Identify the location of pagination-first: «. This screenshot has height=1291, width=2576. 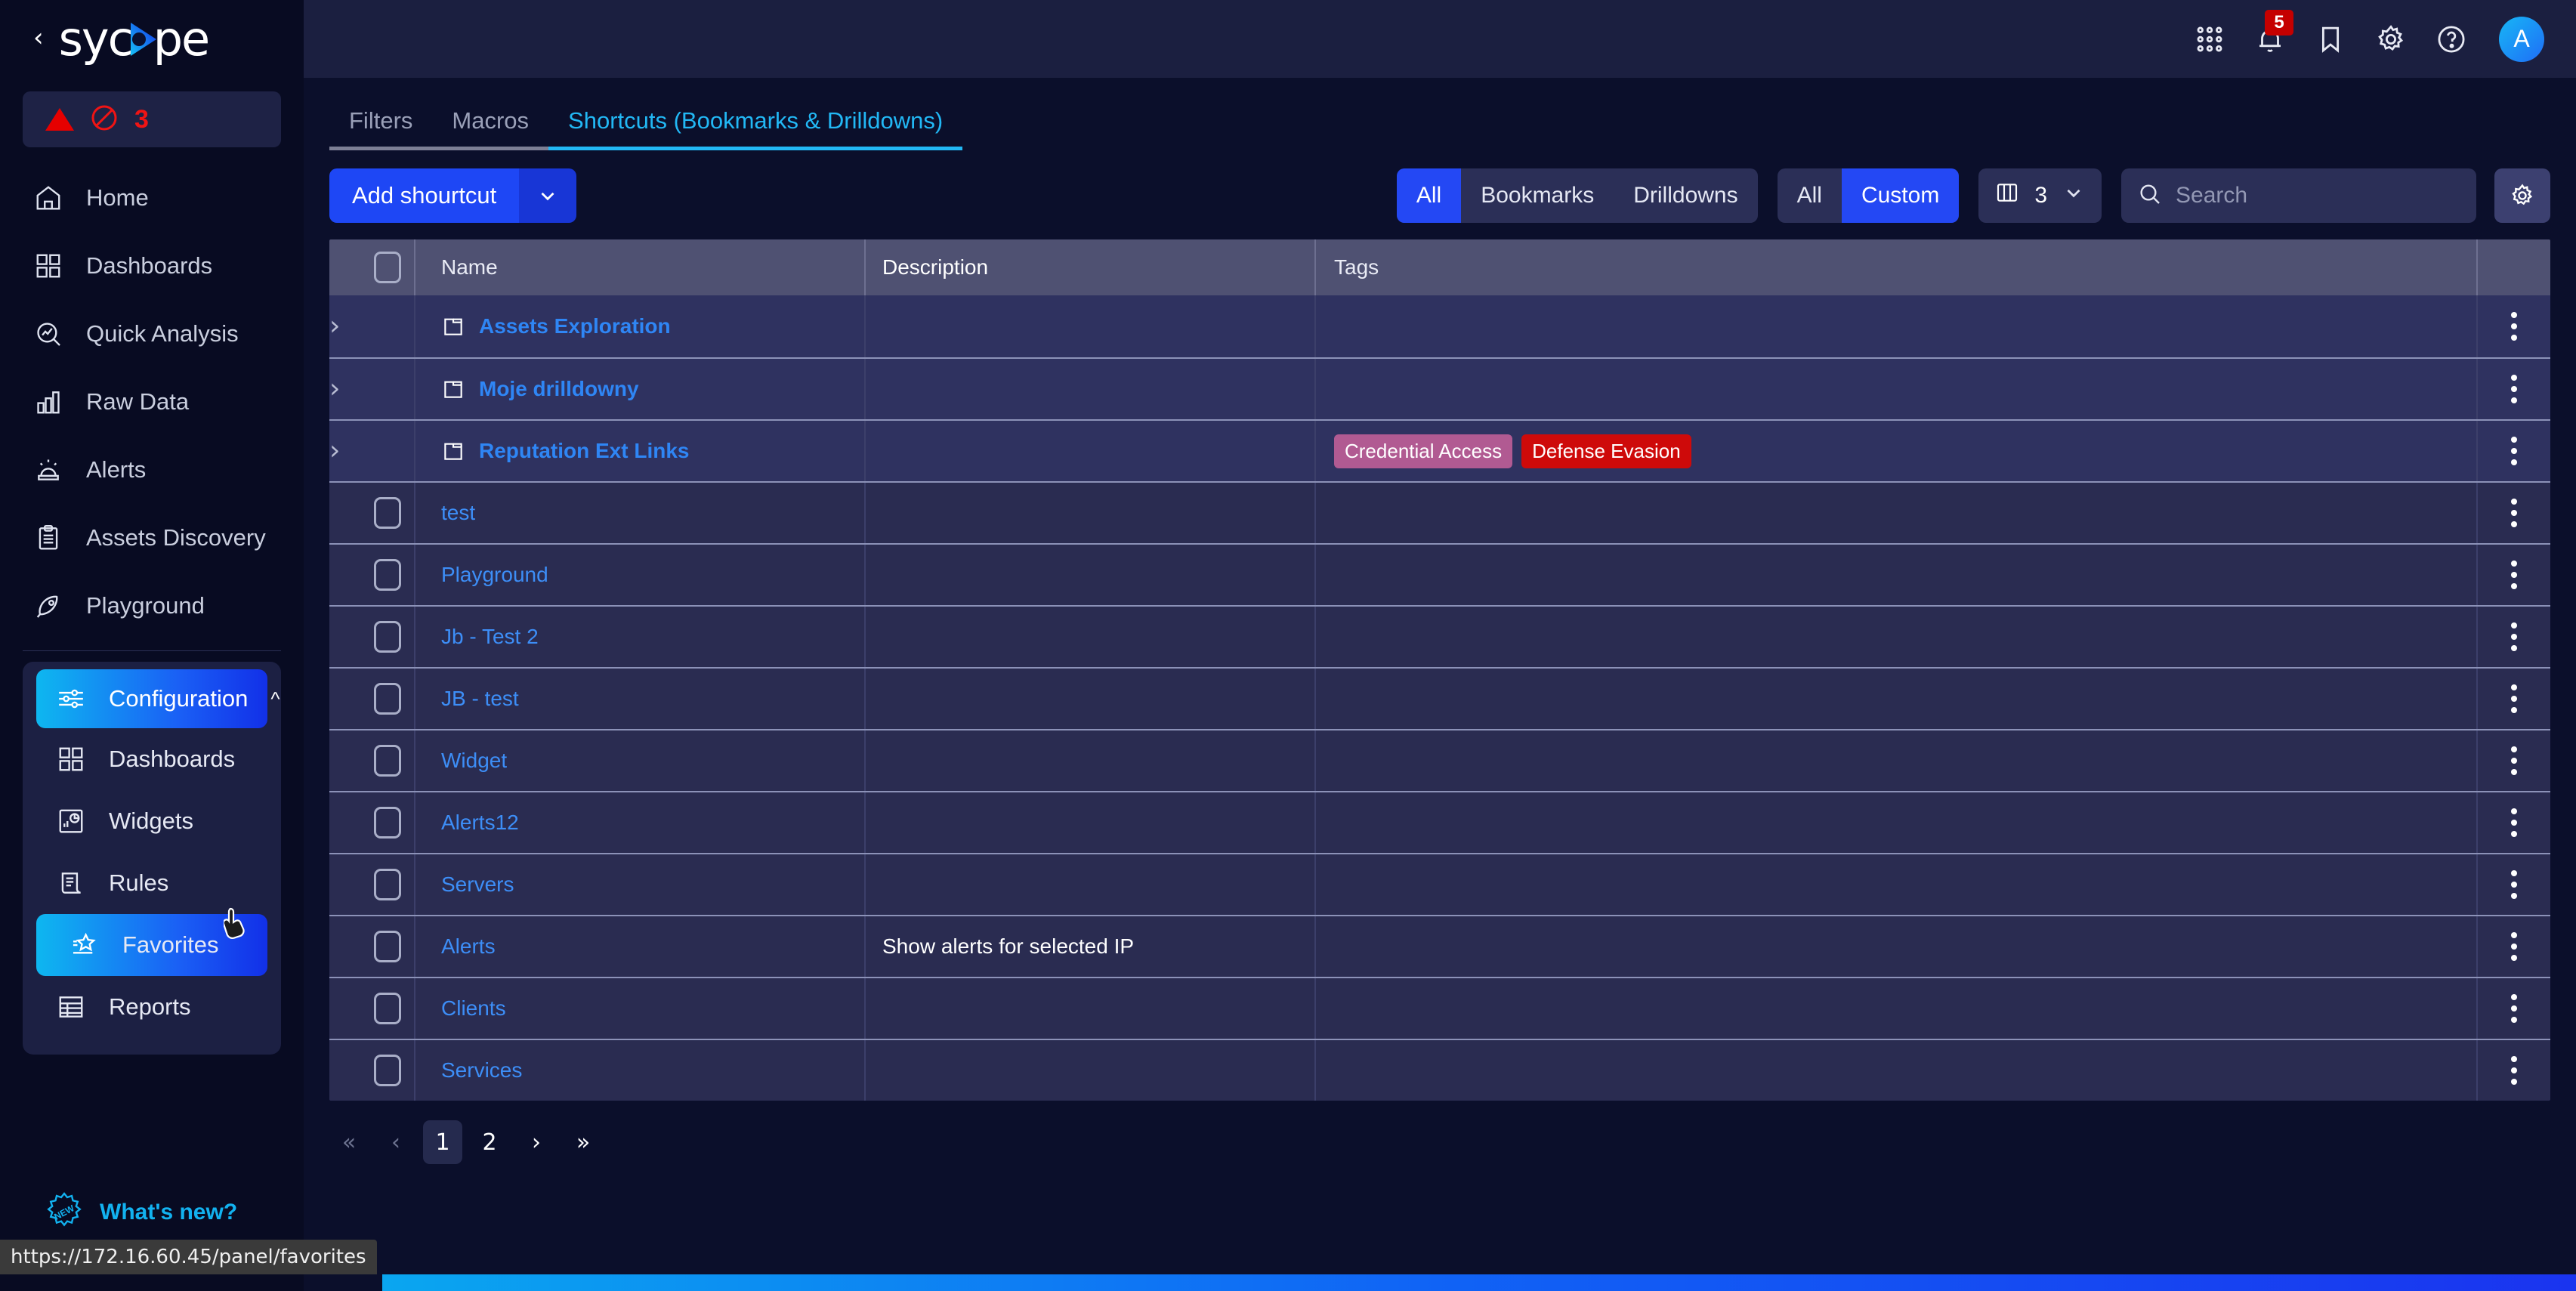
(349, 1142).